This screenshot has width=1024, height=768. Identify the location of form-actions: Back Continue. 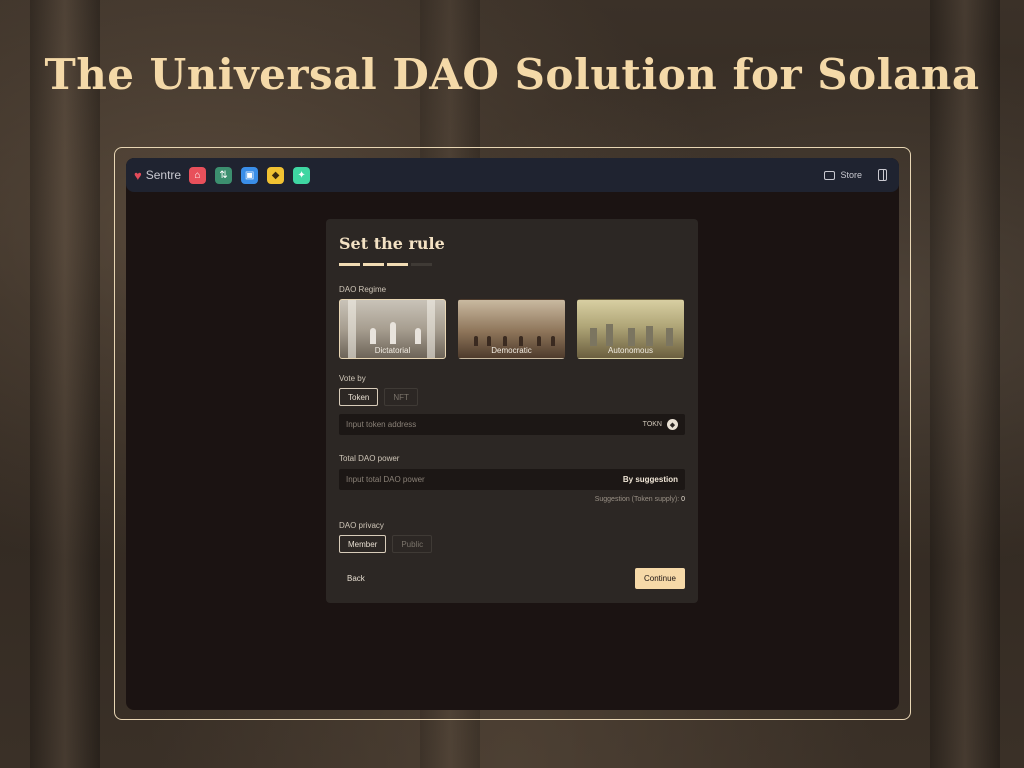
(512, 578).